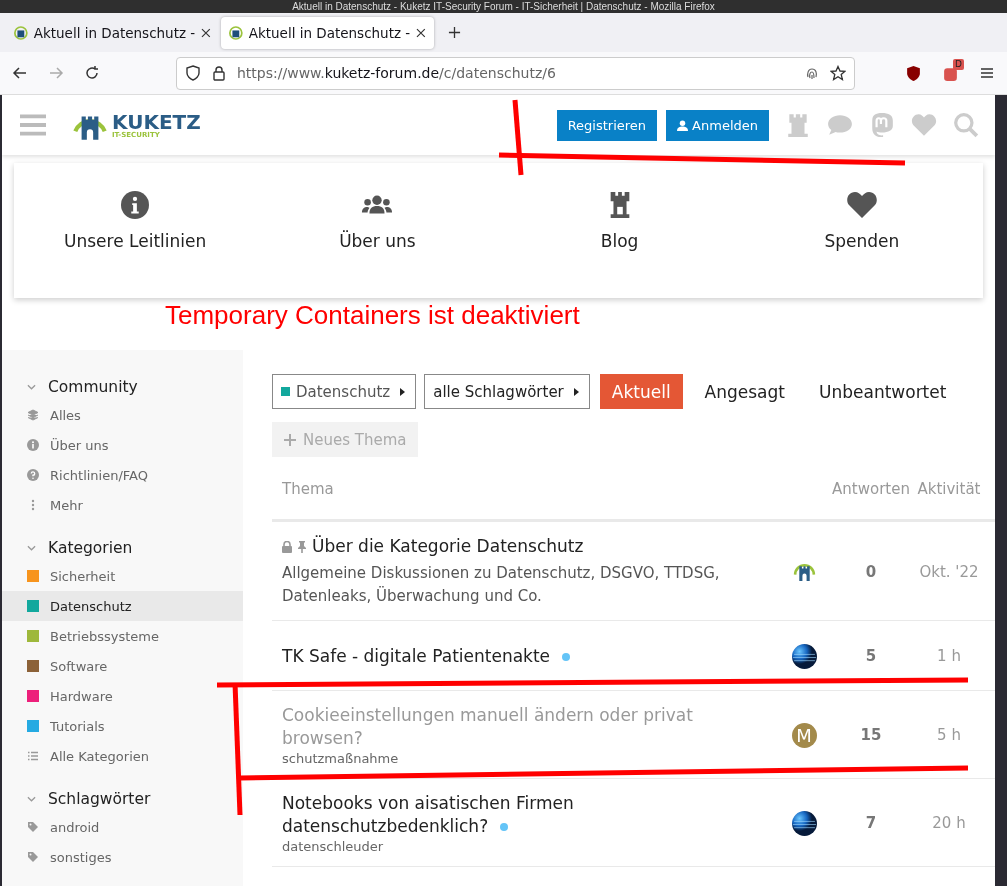  What do you see at coordinates (913, 73) in the screenshot?
I see `shield-extension-icon` at bounding box center [913, 73].